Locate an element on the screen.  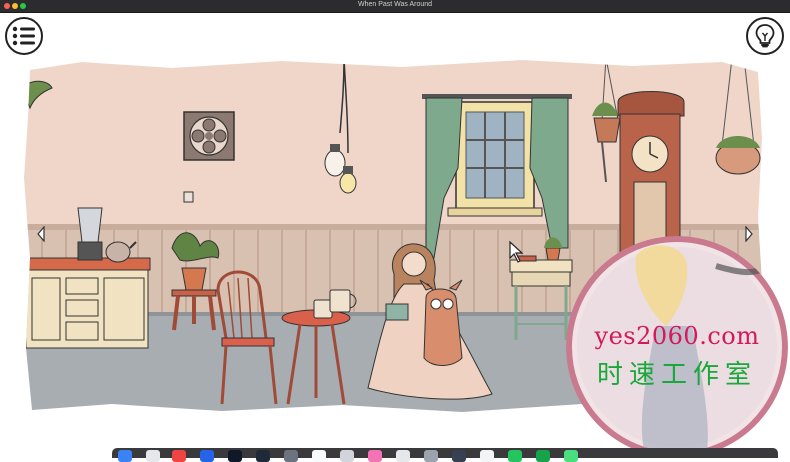
macos-dock is located at coordinates (445, 455).